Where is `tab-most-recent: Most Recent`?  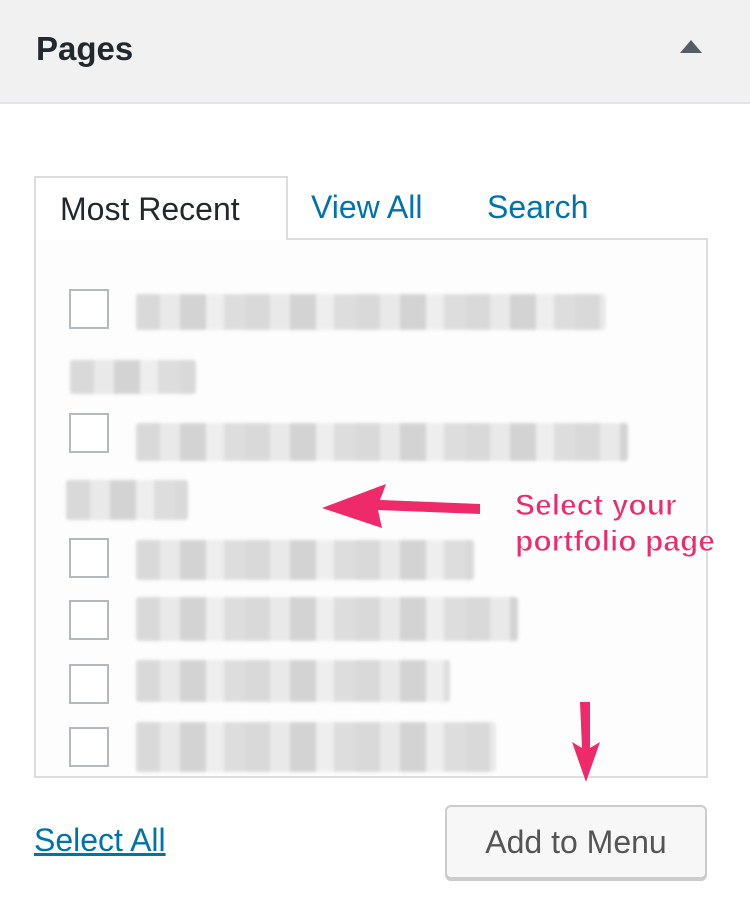 tab-most-recent: Most Recent is located at coordinates (161, 208).